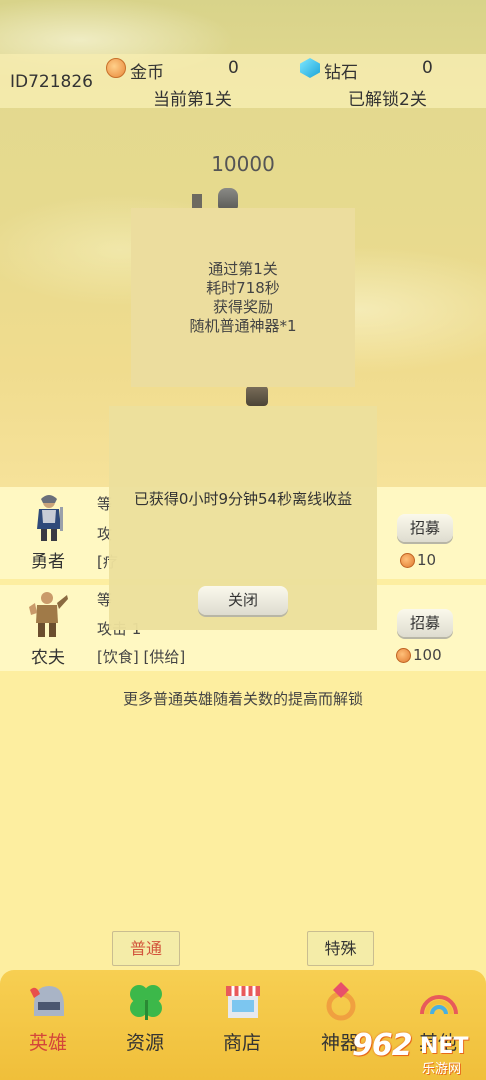  What do you see at coordinates (340, 948) in the screenshot?
I see `tab-special: 特殊` at bounding box center [340, 948].